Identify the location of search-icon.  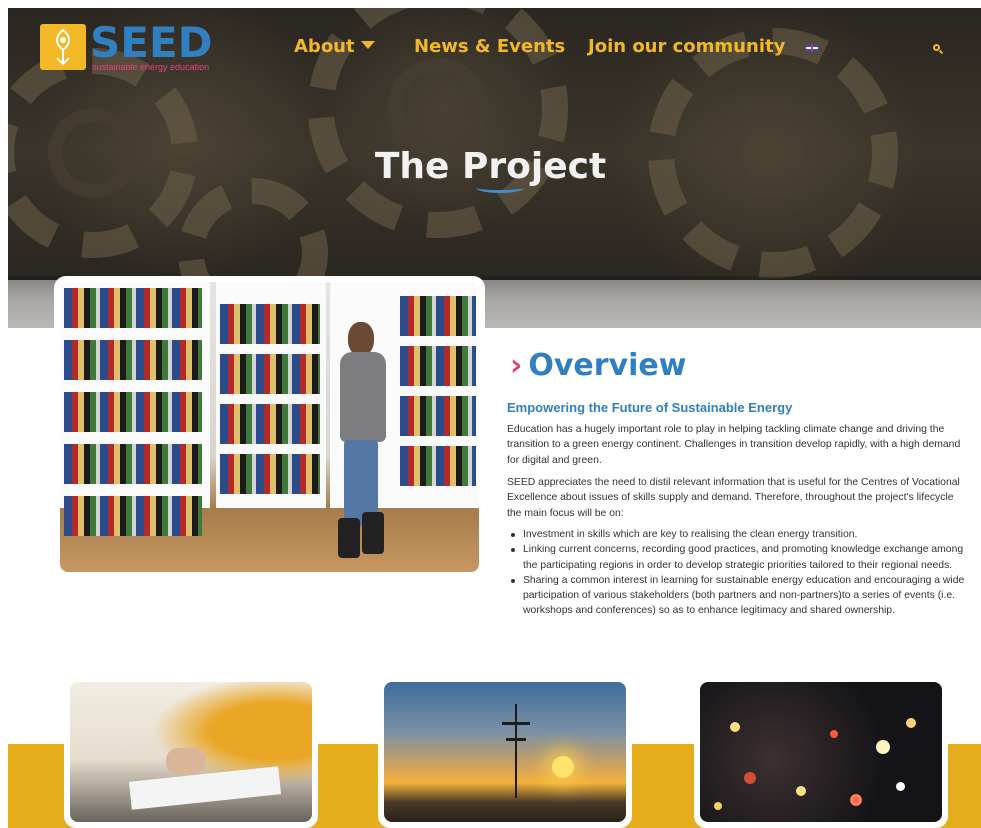
(936, 47).